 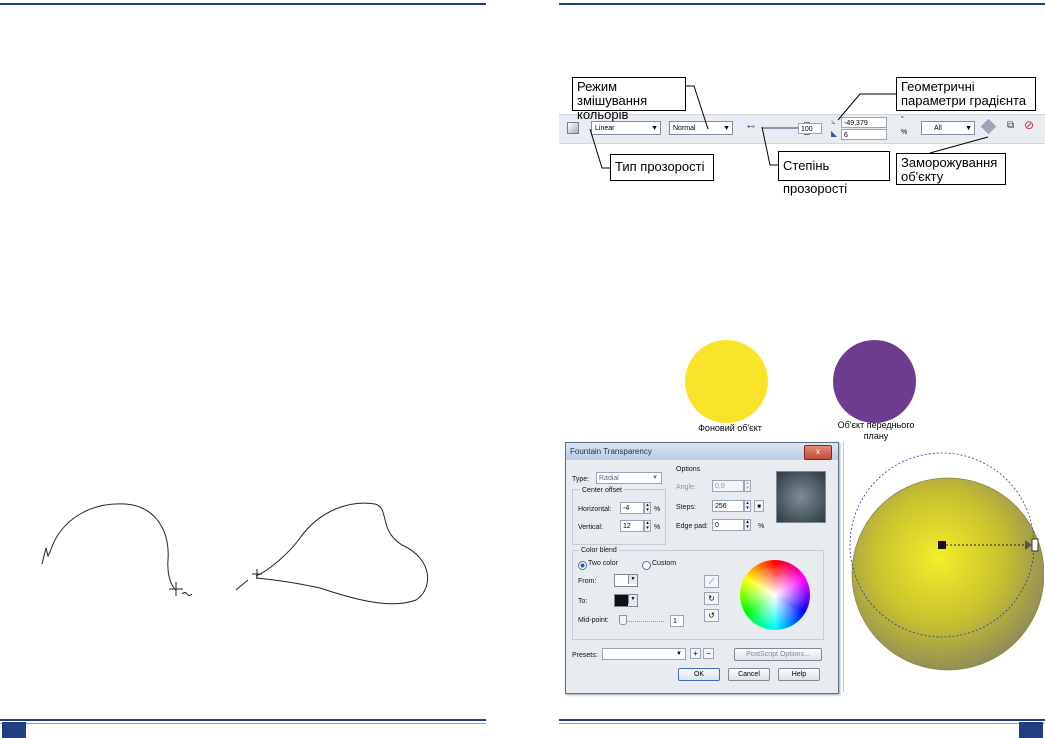 What do you see at coordinates (686, 507) in the screenshot?
I see `steps-label: Steps:` at bounding box center [686, 507].